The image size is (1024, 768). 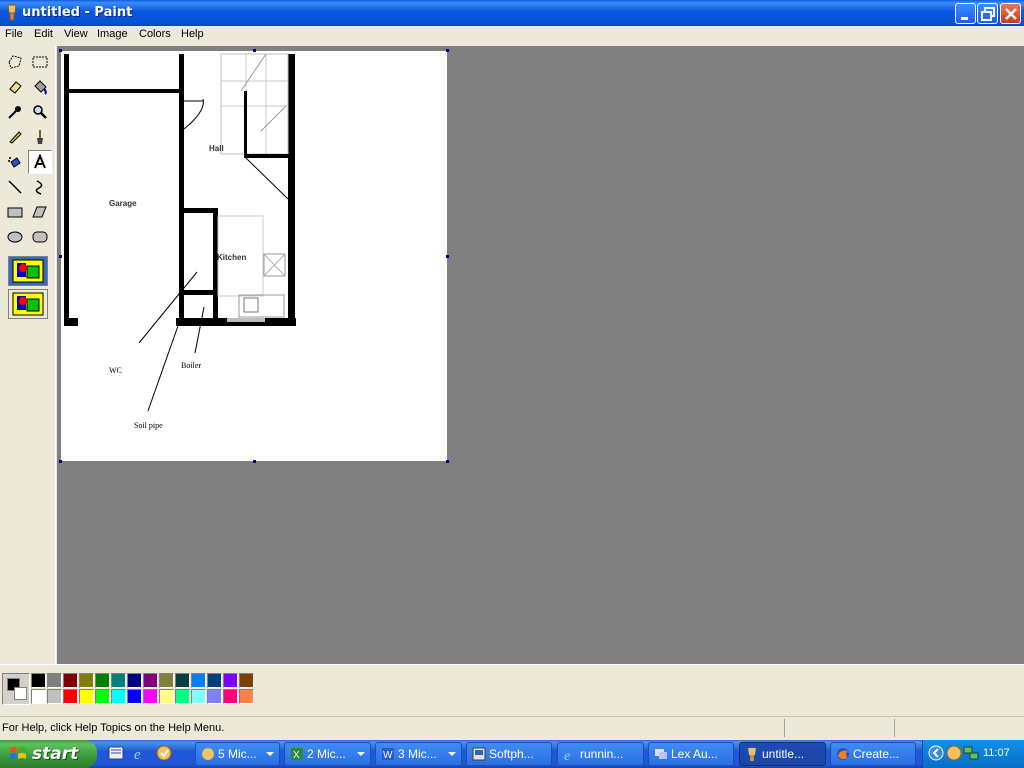 What do you see at coordinates (936, 753) in the screenshot?
I see `tray-expand-icon` at bounding box center [936, 753].